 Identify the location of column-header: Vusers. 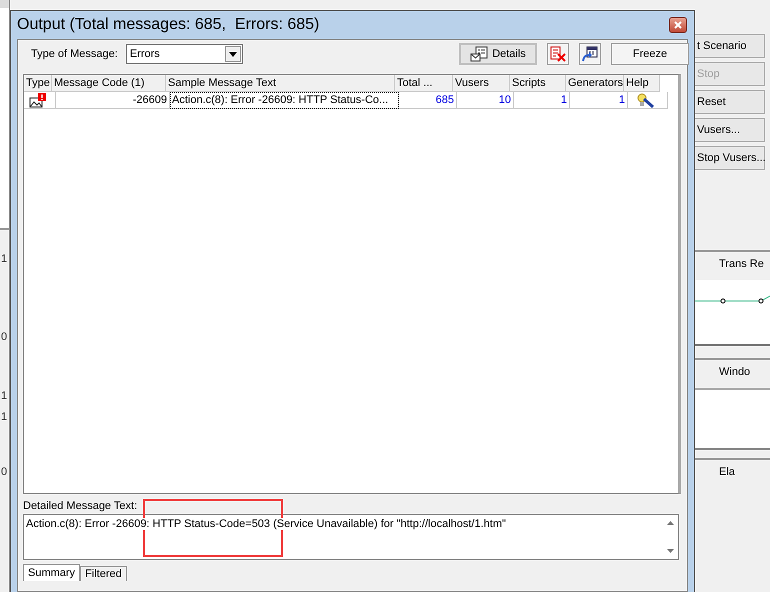
(481, 83).